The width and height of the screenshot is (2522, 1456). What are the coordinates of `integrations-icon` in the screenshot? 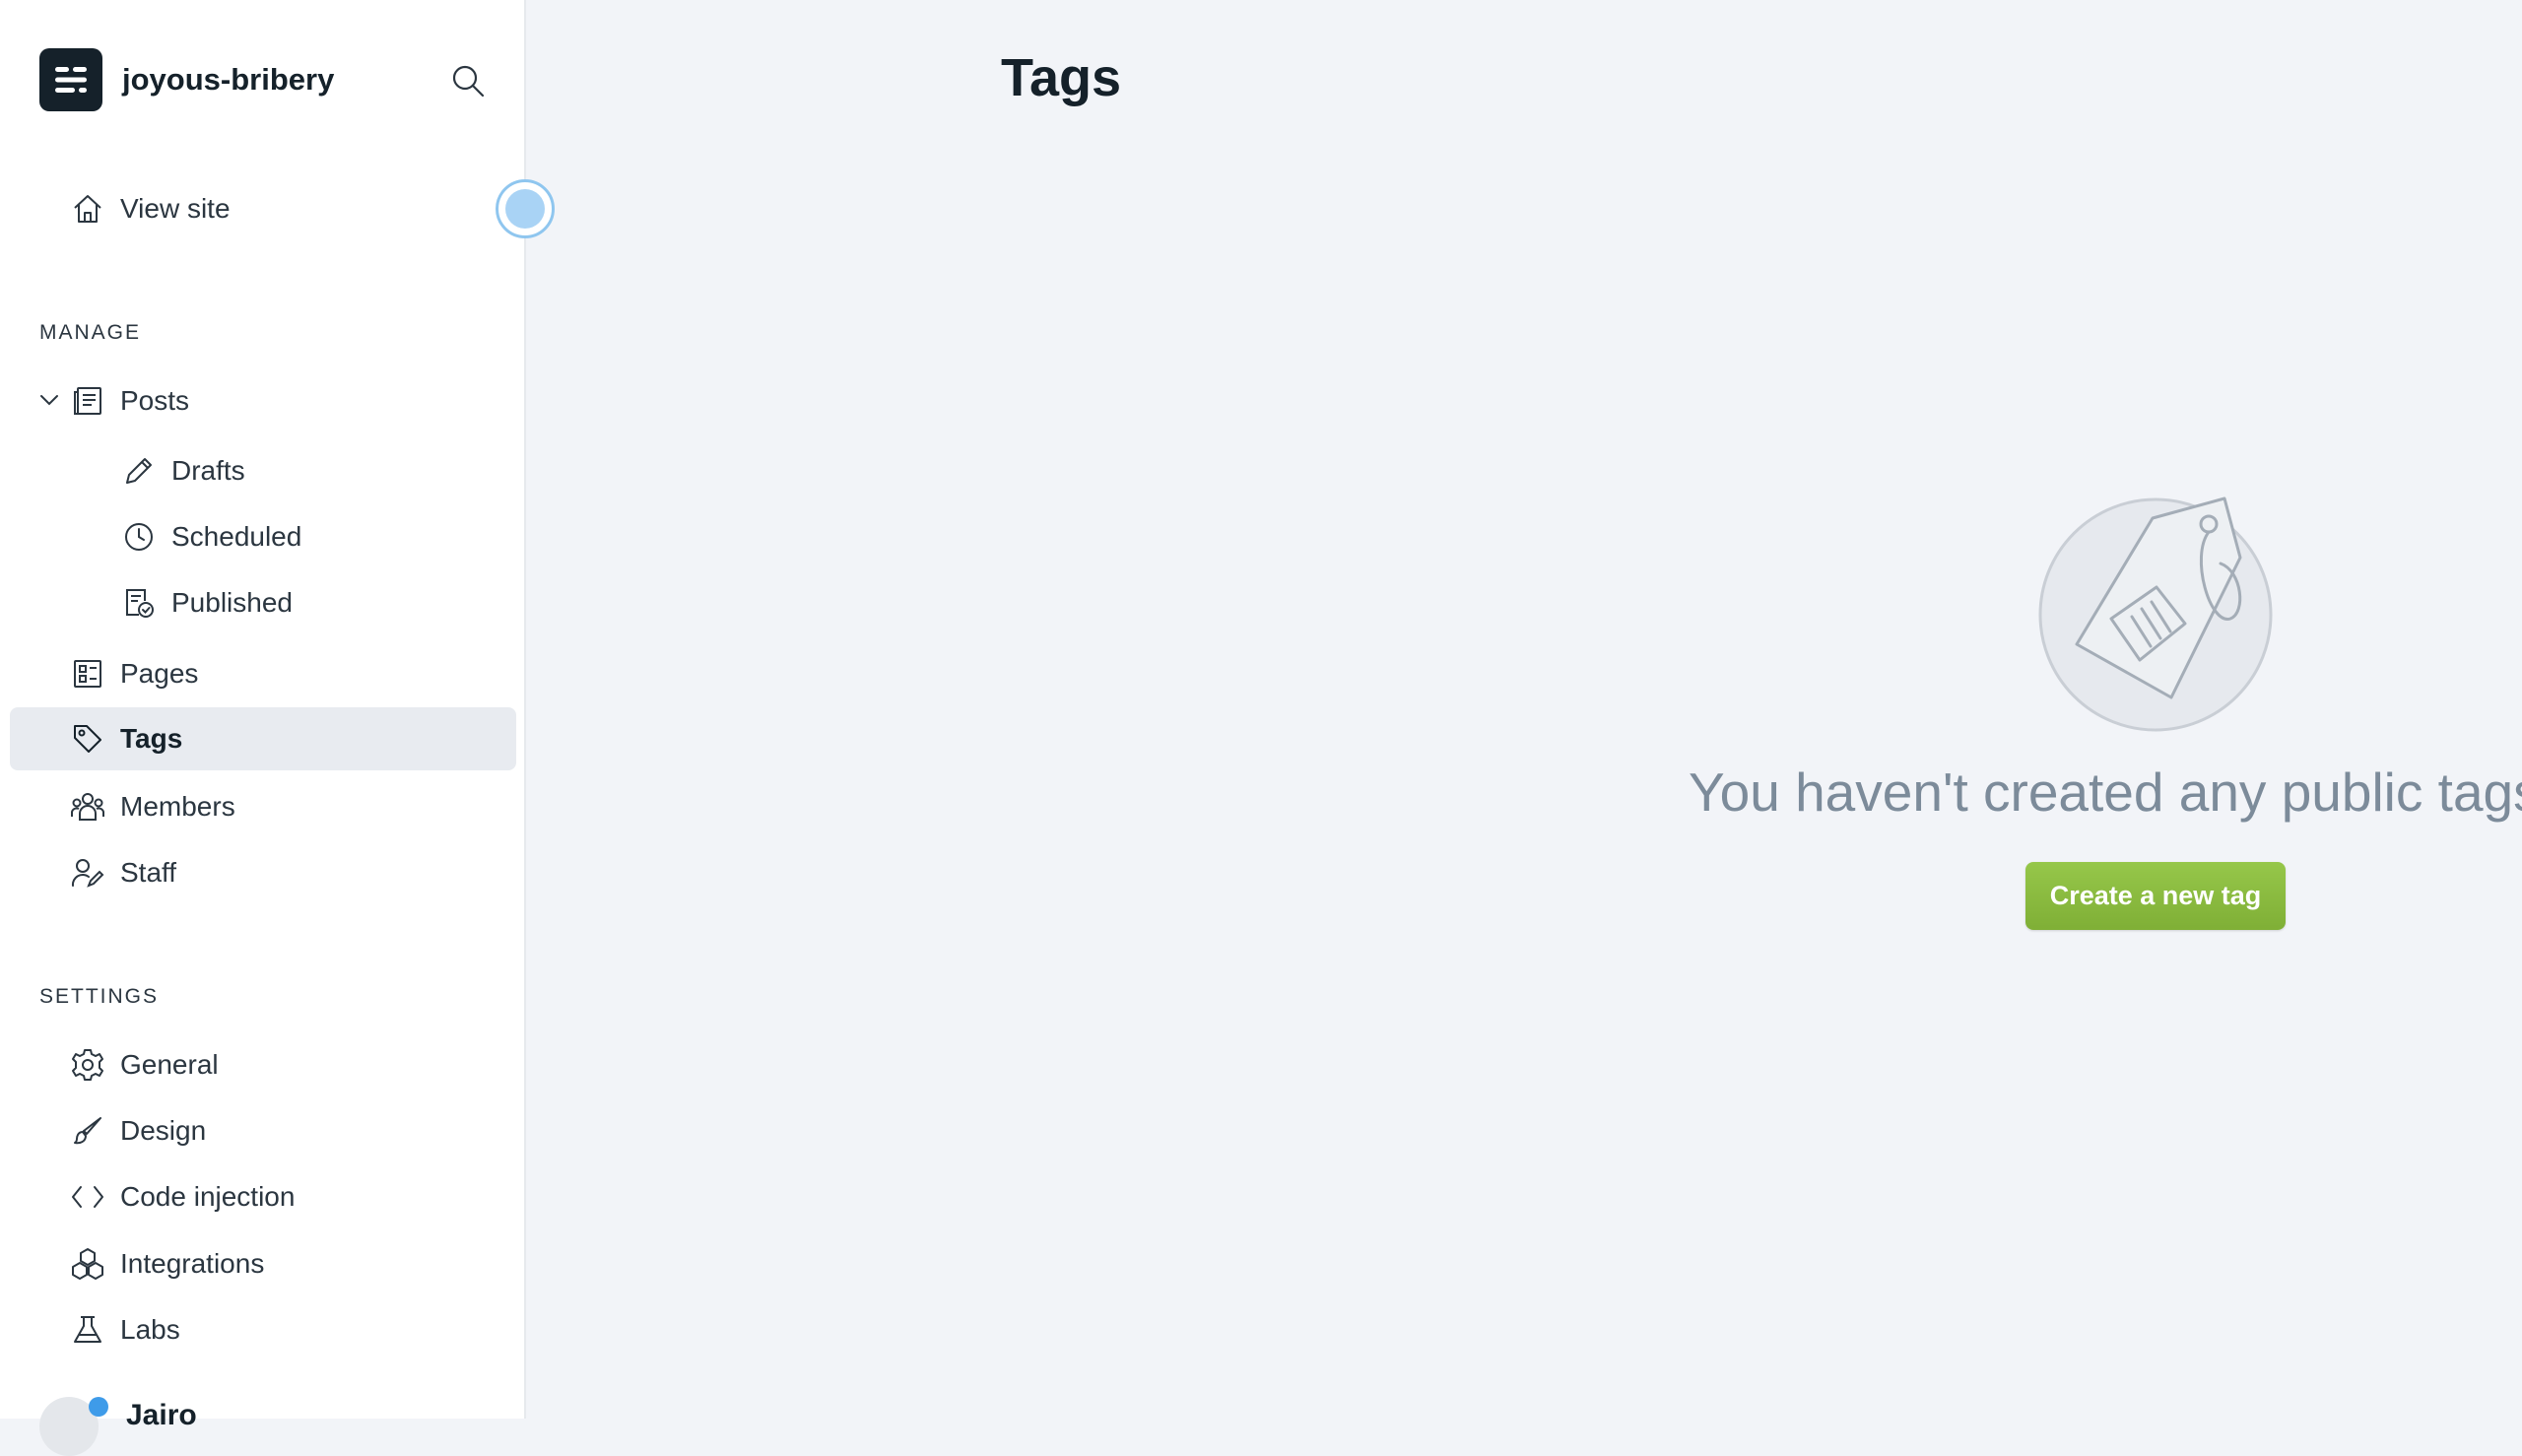 It's located at (87, 1264).